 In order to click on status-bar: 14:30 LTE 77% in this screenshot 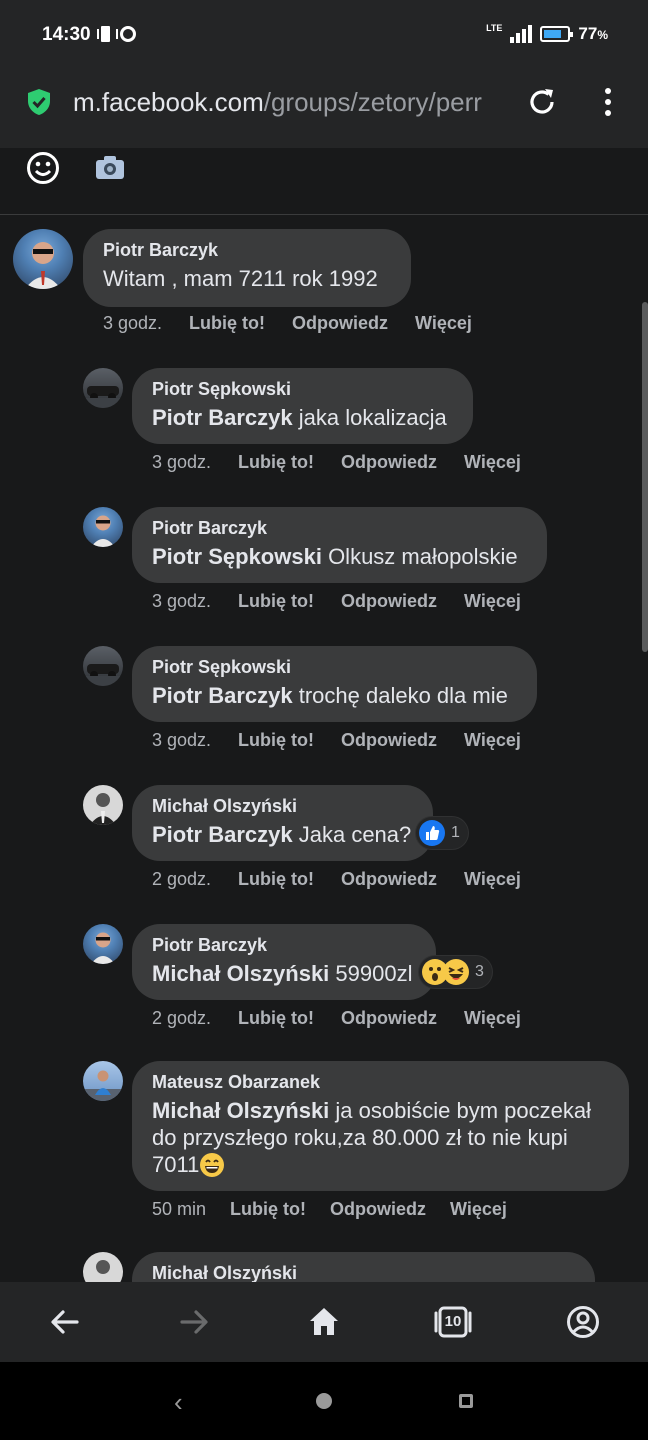, I will do `click(324, 35)`.